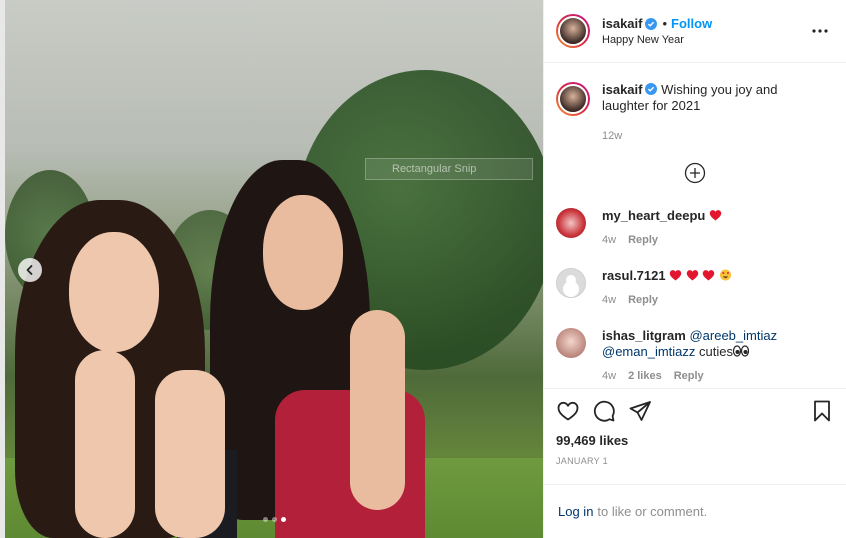 This screenshot has height=538, width=846. Describe the element at coordinates (705, 40) in the screenshot. I see `post-location: Happy New Year` at that location.